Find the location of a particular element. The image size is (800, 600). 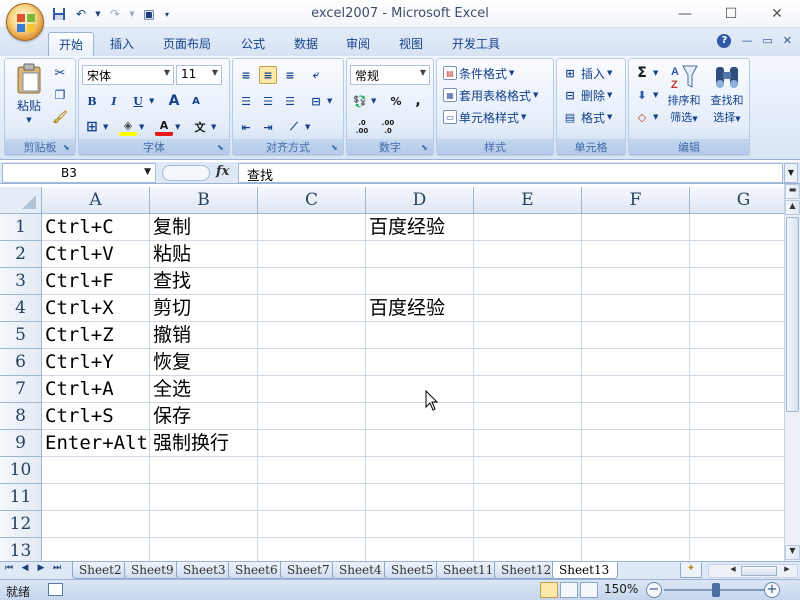

row-header-12: 12 is located at coordinates (21, 524).